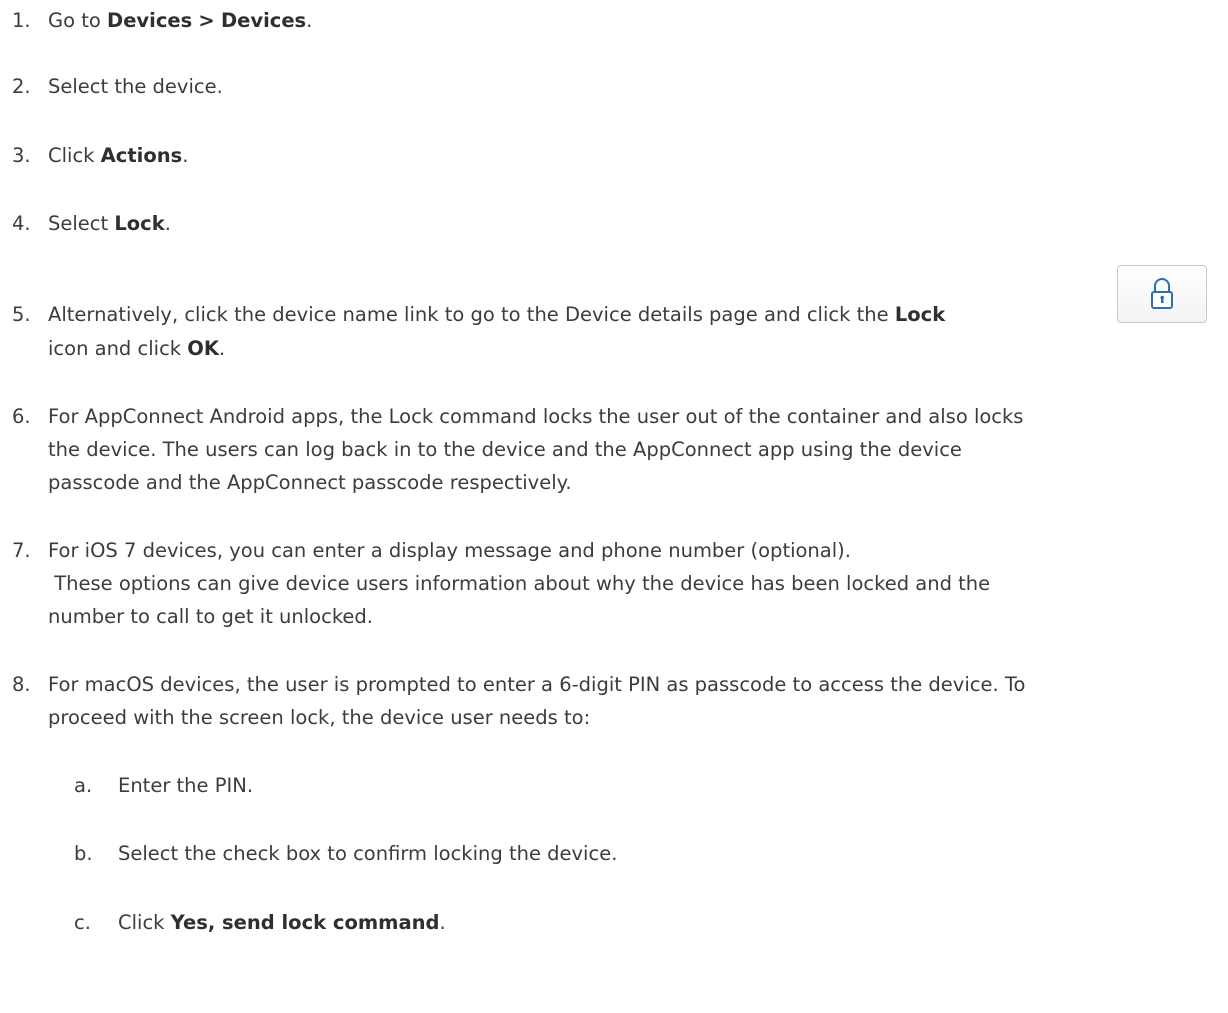  I want to click on step-number: 6., so click(21, 416).